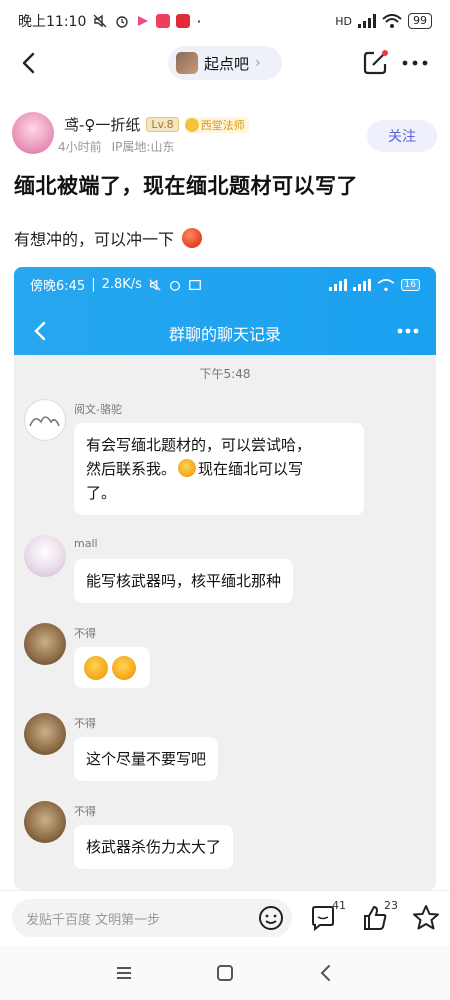 The image size is (450, 1000). I want to click on app-red-icon, so click(163, 21).